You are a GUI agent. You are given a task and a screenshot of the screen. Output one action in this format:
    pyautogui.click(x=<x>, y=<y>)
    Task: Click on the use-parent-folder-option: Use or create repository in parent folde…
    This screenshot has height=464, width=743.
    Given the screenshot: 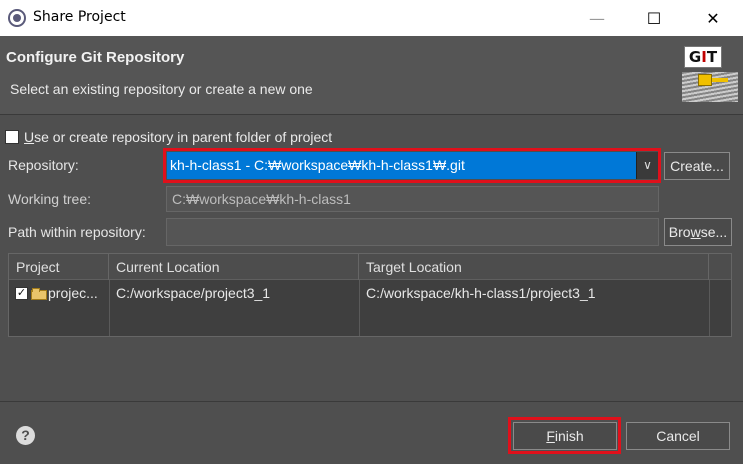 What is the action you would take?
    pyautogui.click(x=168, y=137)
    